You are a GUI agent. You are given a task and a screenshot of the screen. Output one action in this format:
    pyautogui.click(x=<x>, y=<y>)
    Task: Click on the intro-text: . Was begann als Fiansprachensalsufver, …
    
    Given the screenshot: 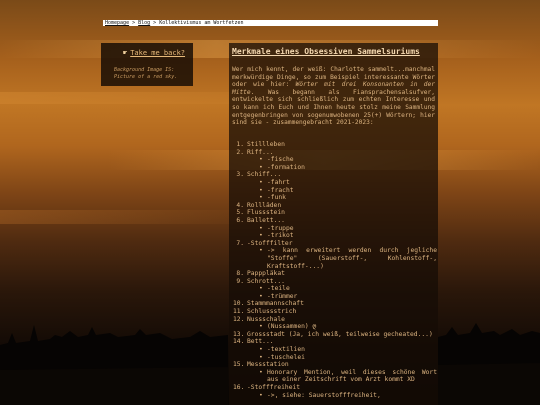 What is the action you would take?
    pyautogui.click(x=333, y=107)
    